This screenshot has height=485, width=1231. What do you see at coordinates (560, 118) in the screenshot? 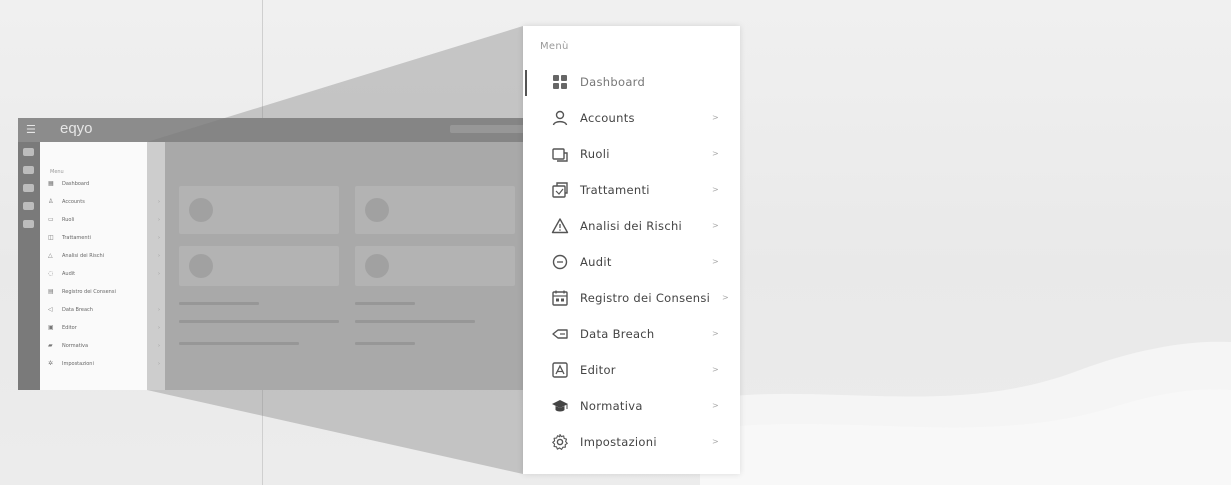
I see `user-icon` at bounding box center [560, 118].